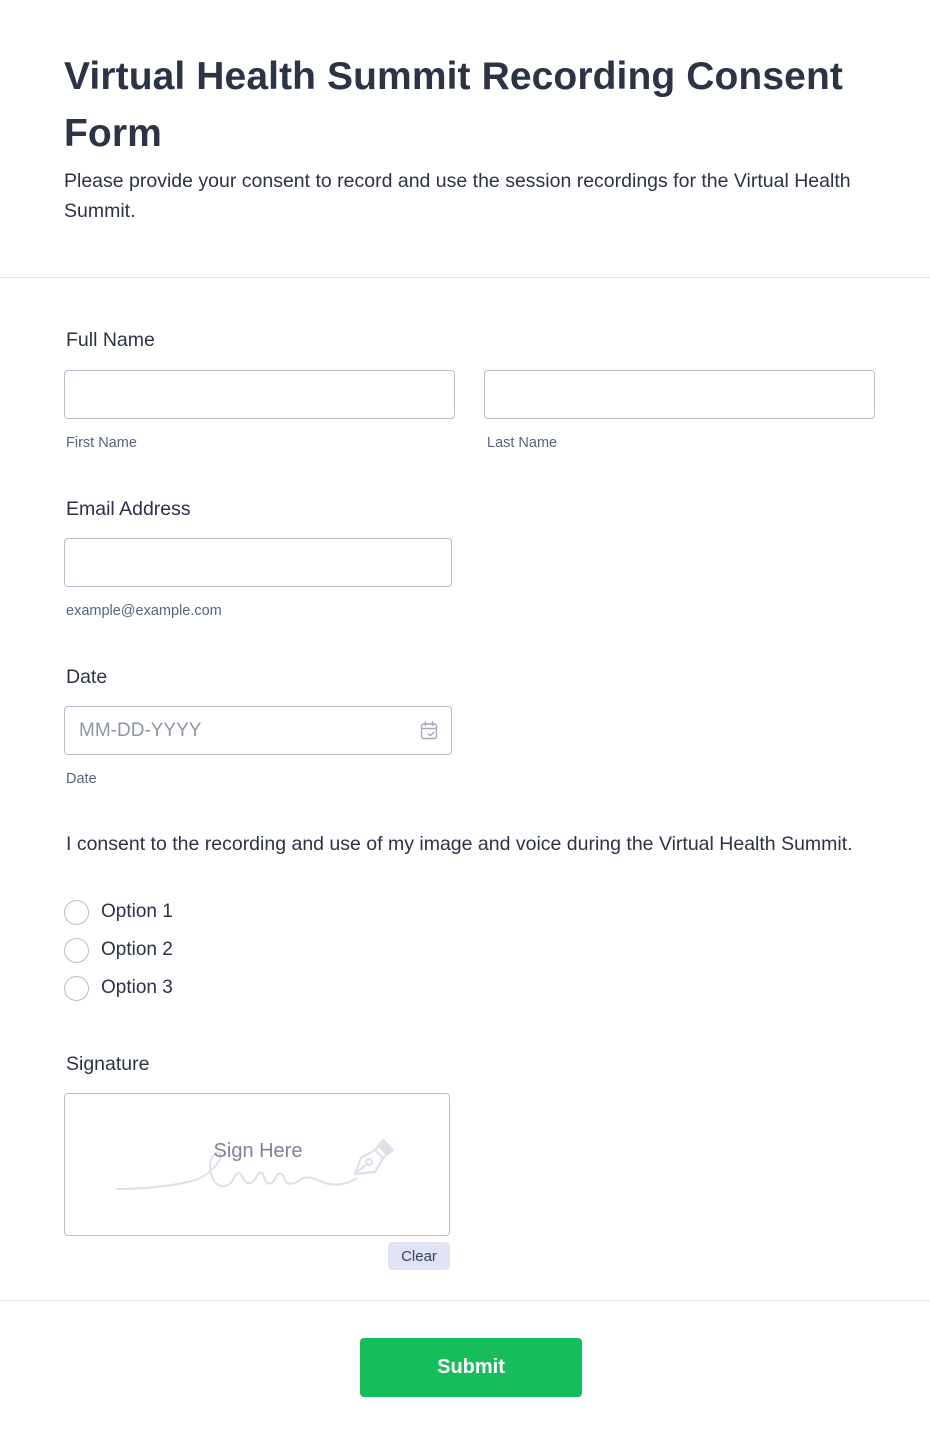 The height and width of the screenshot is (1447, 930). I want to click on full-name-label: Full Name, so click(110, 340).